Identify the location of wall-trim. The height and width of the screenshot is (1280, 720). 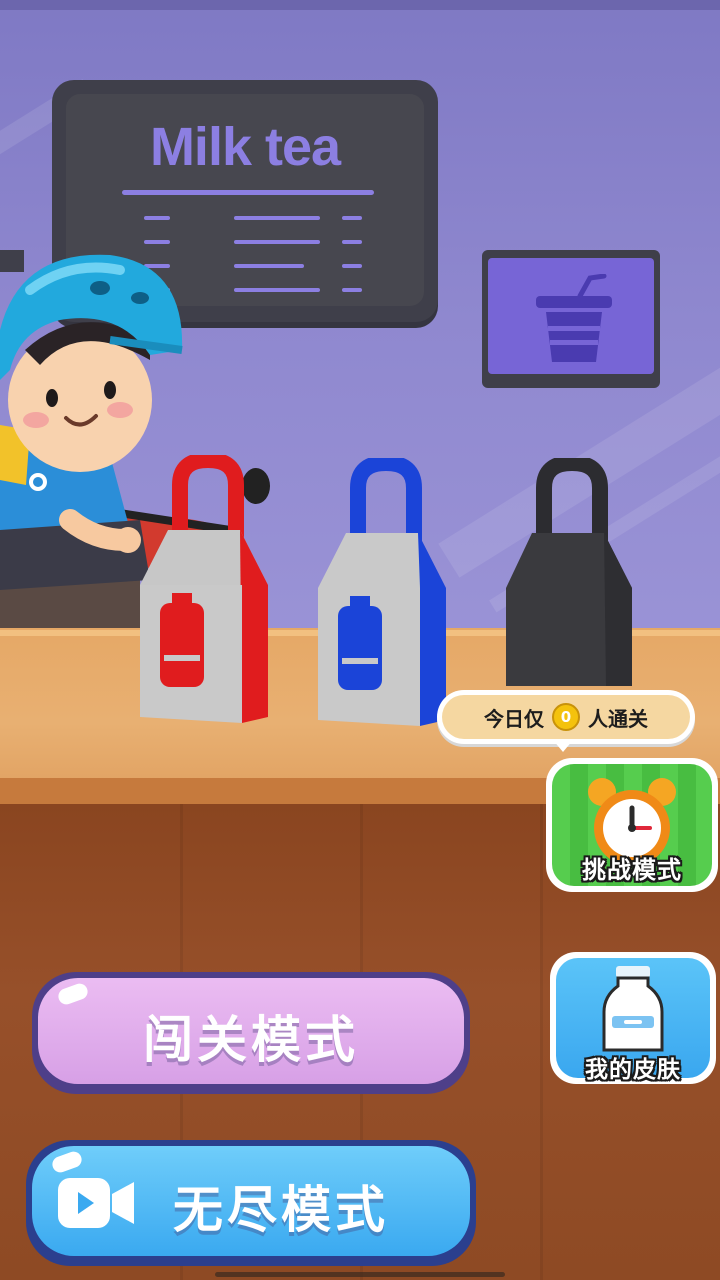
(360, 5).